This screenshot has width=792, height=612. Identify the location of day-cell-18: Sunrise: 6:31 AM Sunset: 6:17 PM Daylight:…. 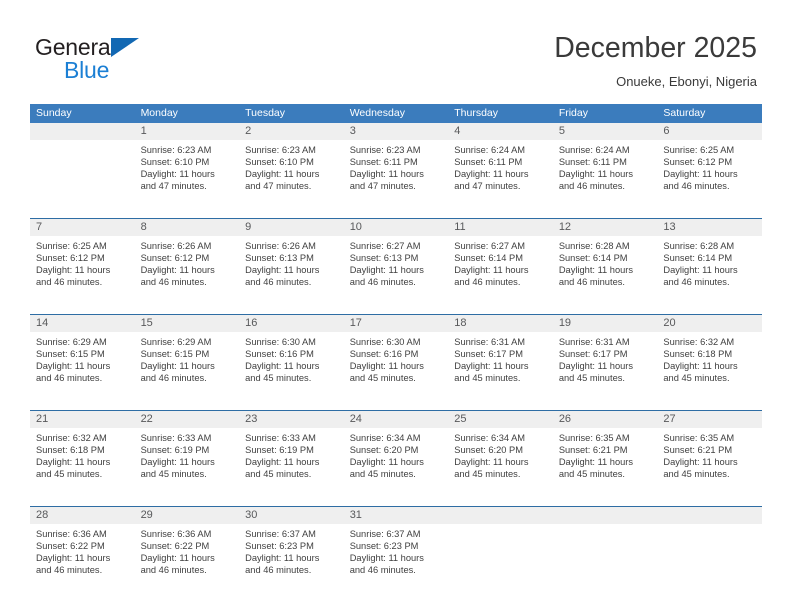
(500, 367).